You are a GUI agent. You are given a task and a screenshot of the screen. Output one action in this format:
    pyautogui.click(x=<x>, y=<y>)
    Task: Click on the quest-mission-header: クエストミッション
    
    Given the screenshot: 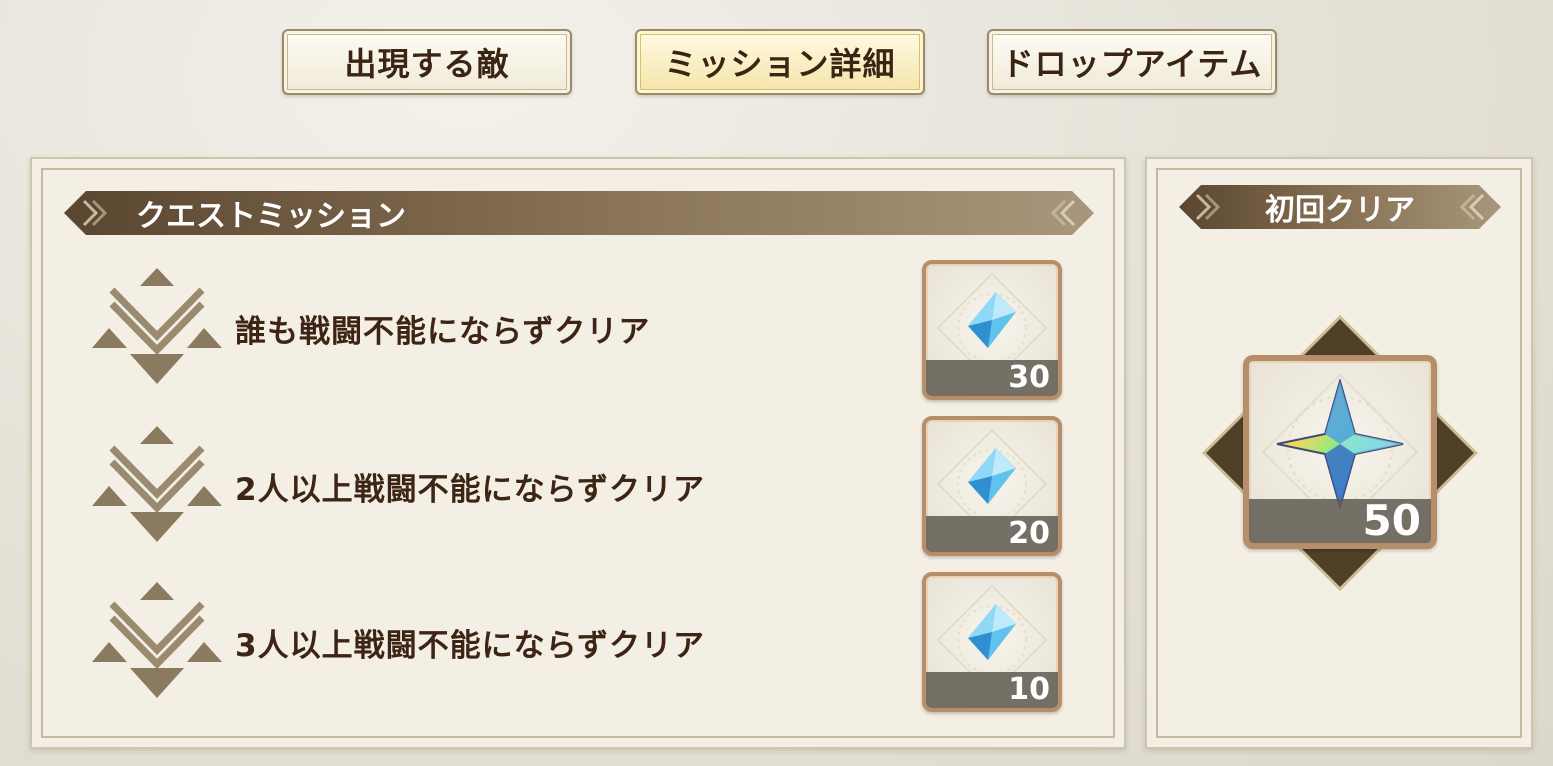 What is the action you would take?
    pyautogui.click(x=579, y=213)
    